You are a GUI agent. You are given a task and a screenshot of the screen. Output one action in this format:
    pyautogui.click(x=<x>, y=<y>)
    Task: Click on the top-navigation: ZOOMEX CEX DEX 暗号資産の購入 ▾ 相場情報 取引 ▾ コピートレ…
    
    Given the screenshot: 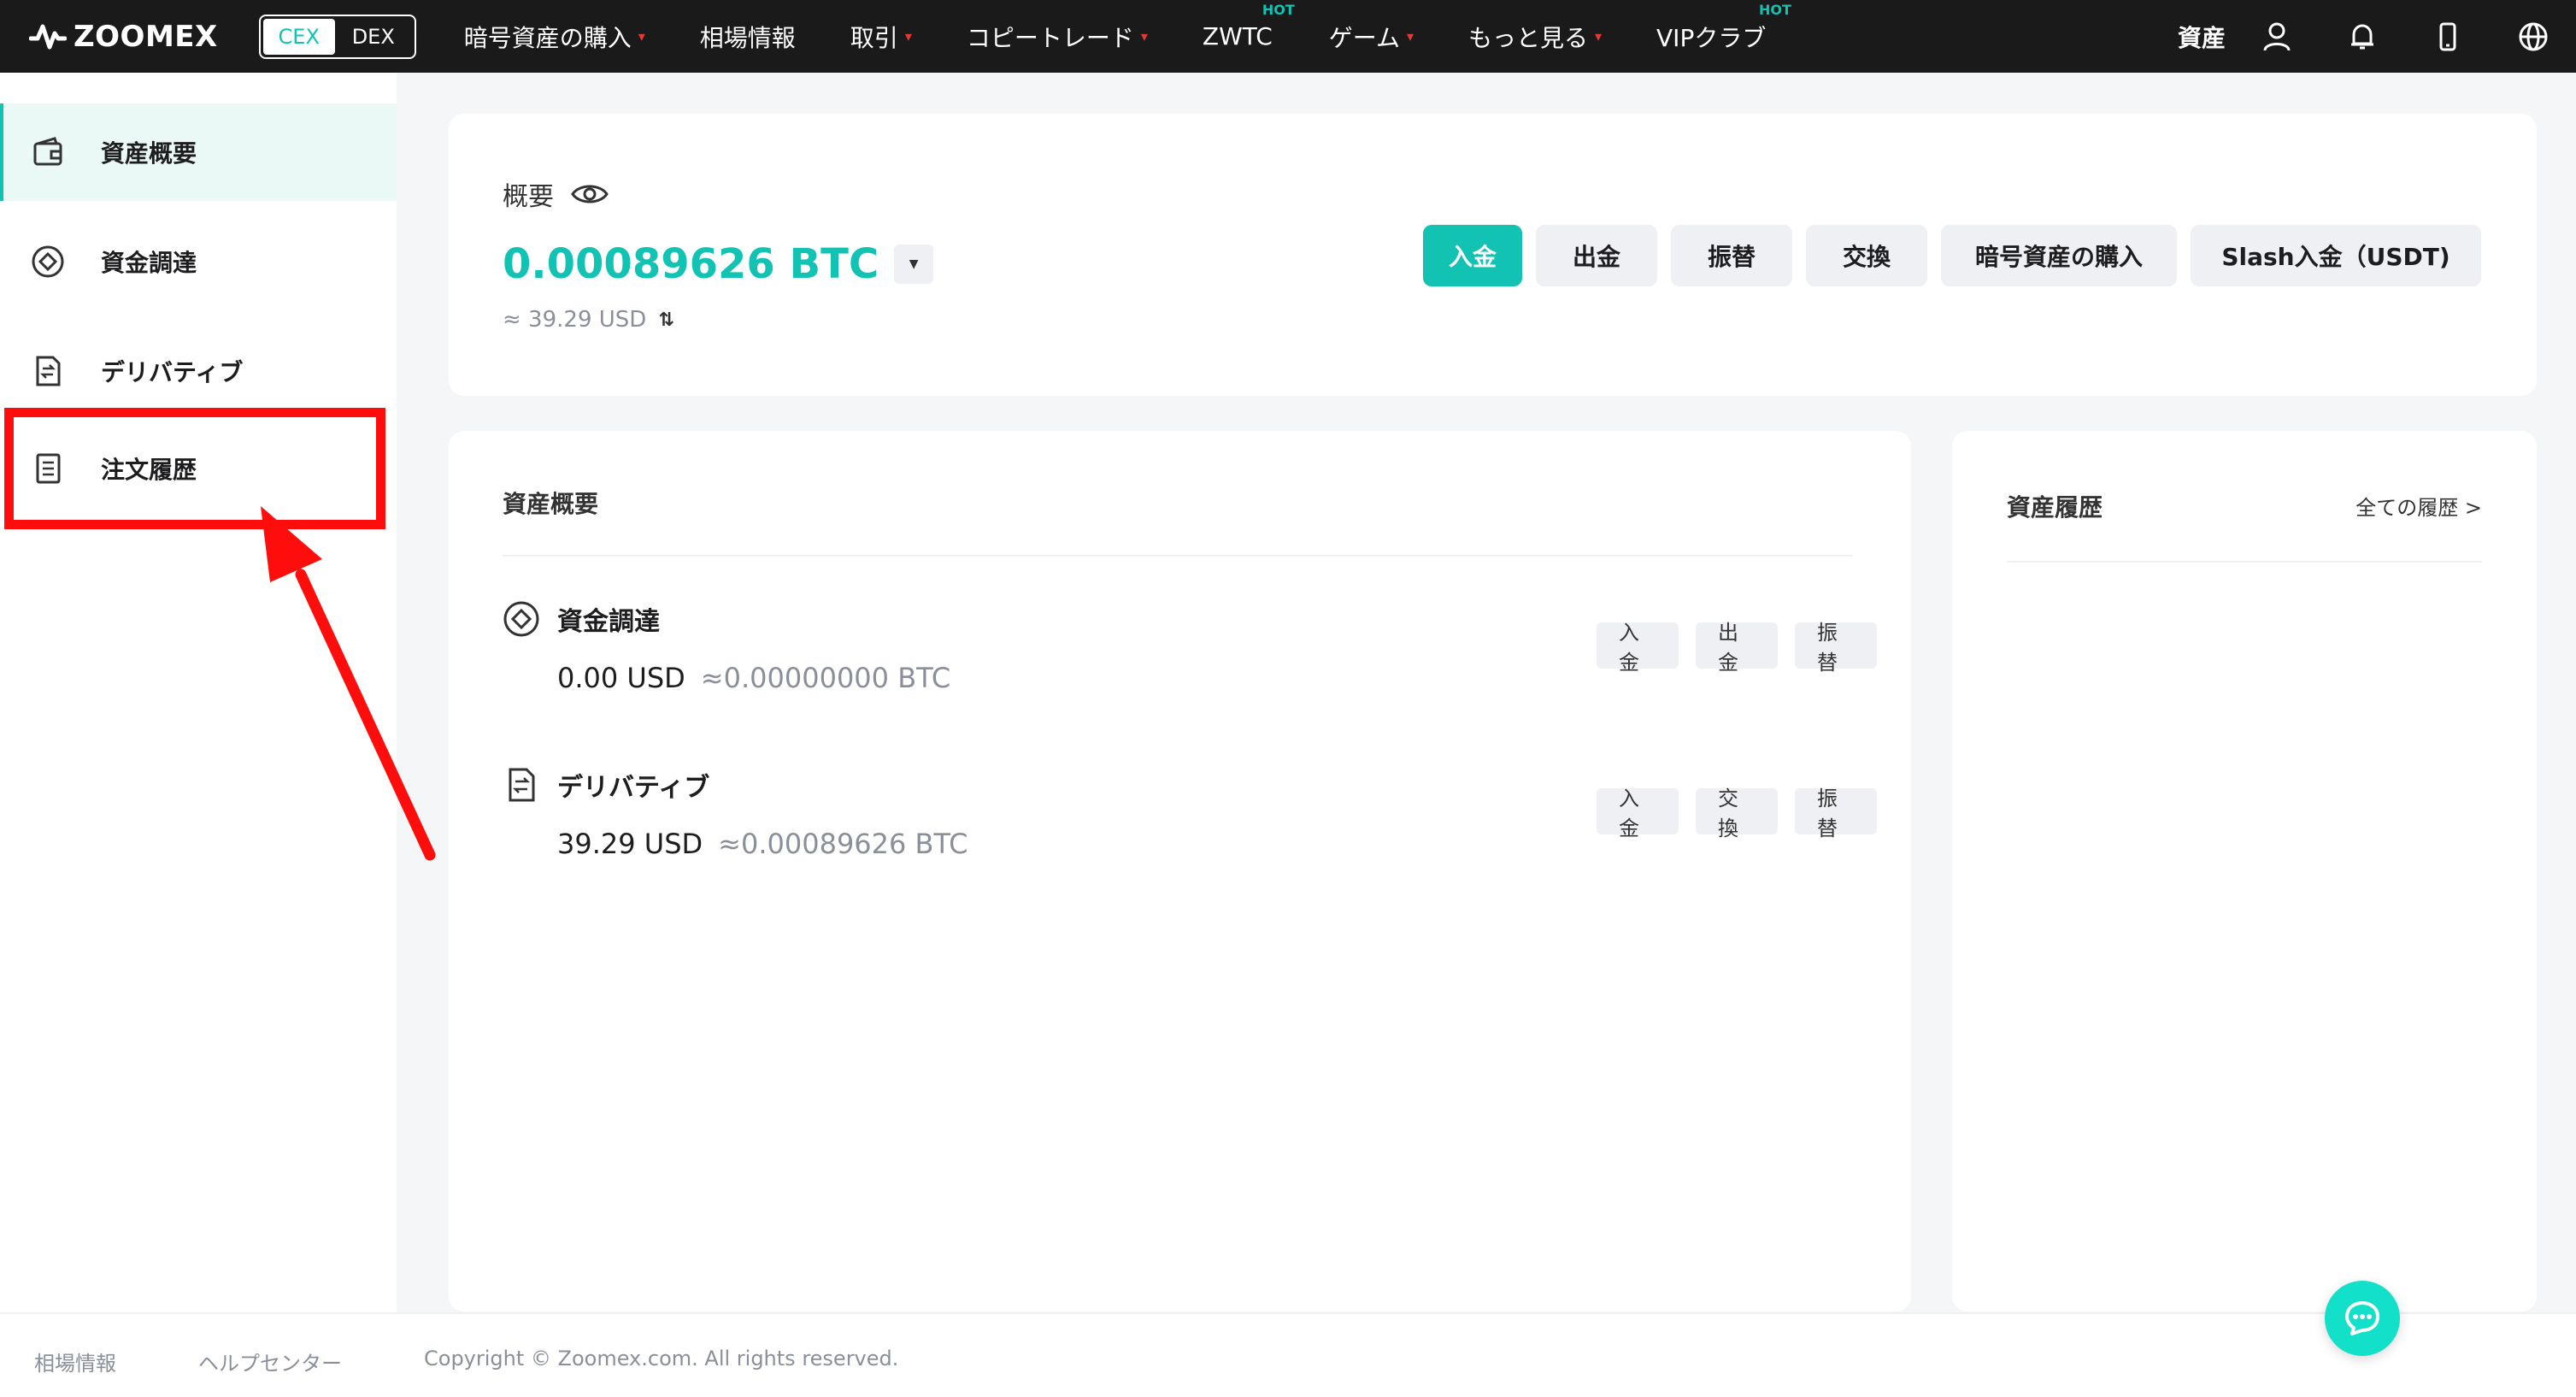 What is the action you would take?
    pyautogui.click(x=1288, y=36)
    